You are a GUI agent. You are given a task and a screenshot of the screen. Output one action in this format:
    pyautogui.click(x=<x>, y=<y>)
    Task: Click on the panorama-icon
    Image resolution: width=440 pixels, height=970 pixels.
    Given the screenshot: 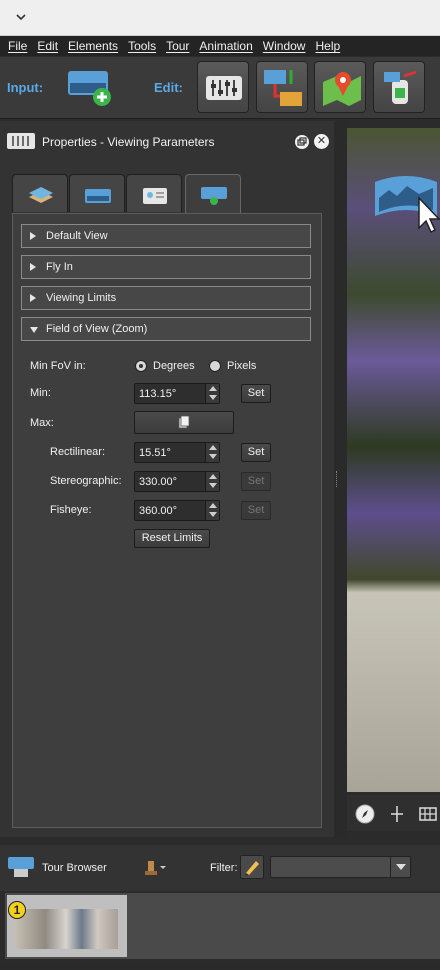 What is the action you would take?
    pyautogui.click(x=98, y=196)
    